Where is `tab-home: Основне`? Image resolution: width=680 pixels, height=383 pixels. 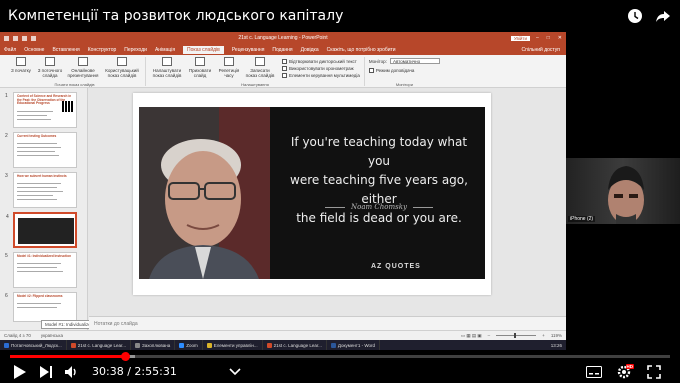 tab-home: Основне is located at coordinates (34, 50).